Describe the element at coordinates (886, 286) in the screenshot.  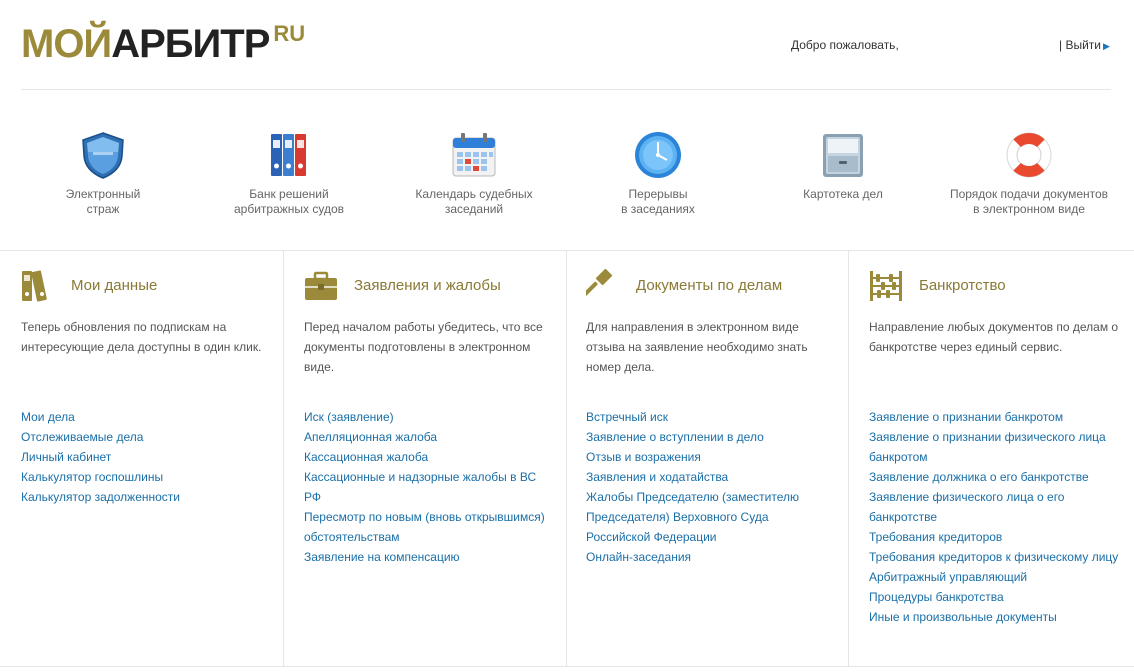
I see `abacus-icon` at that location.